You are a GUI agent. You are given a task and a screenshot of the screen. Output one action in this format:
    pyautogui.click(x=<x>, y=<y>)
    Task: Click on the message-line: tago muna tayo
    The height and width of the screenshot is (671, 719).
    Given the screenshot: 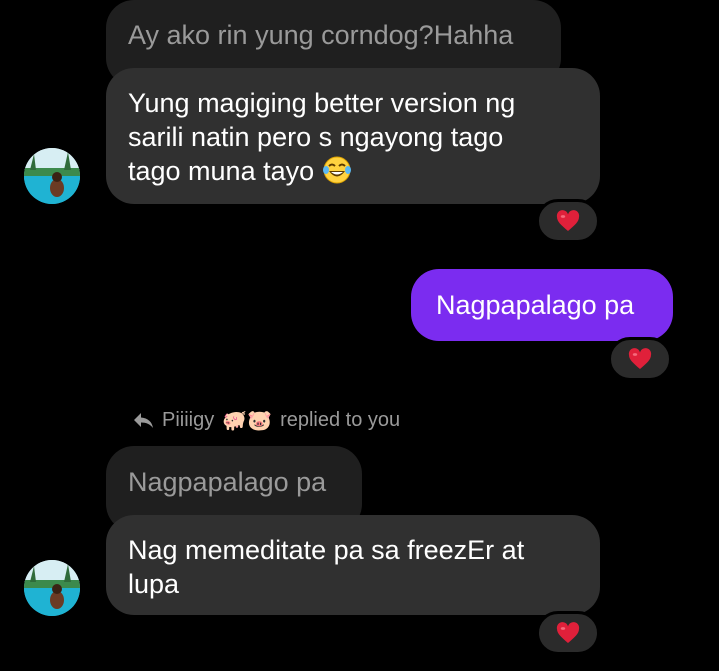 What is the action you would take?
    pyautogui.click(x=364, y=171)
    